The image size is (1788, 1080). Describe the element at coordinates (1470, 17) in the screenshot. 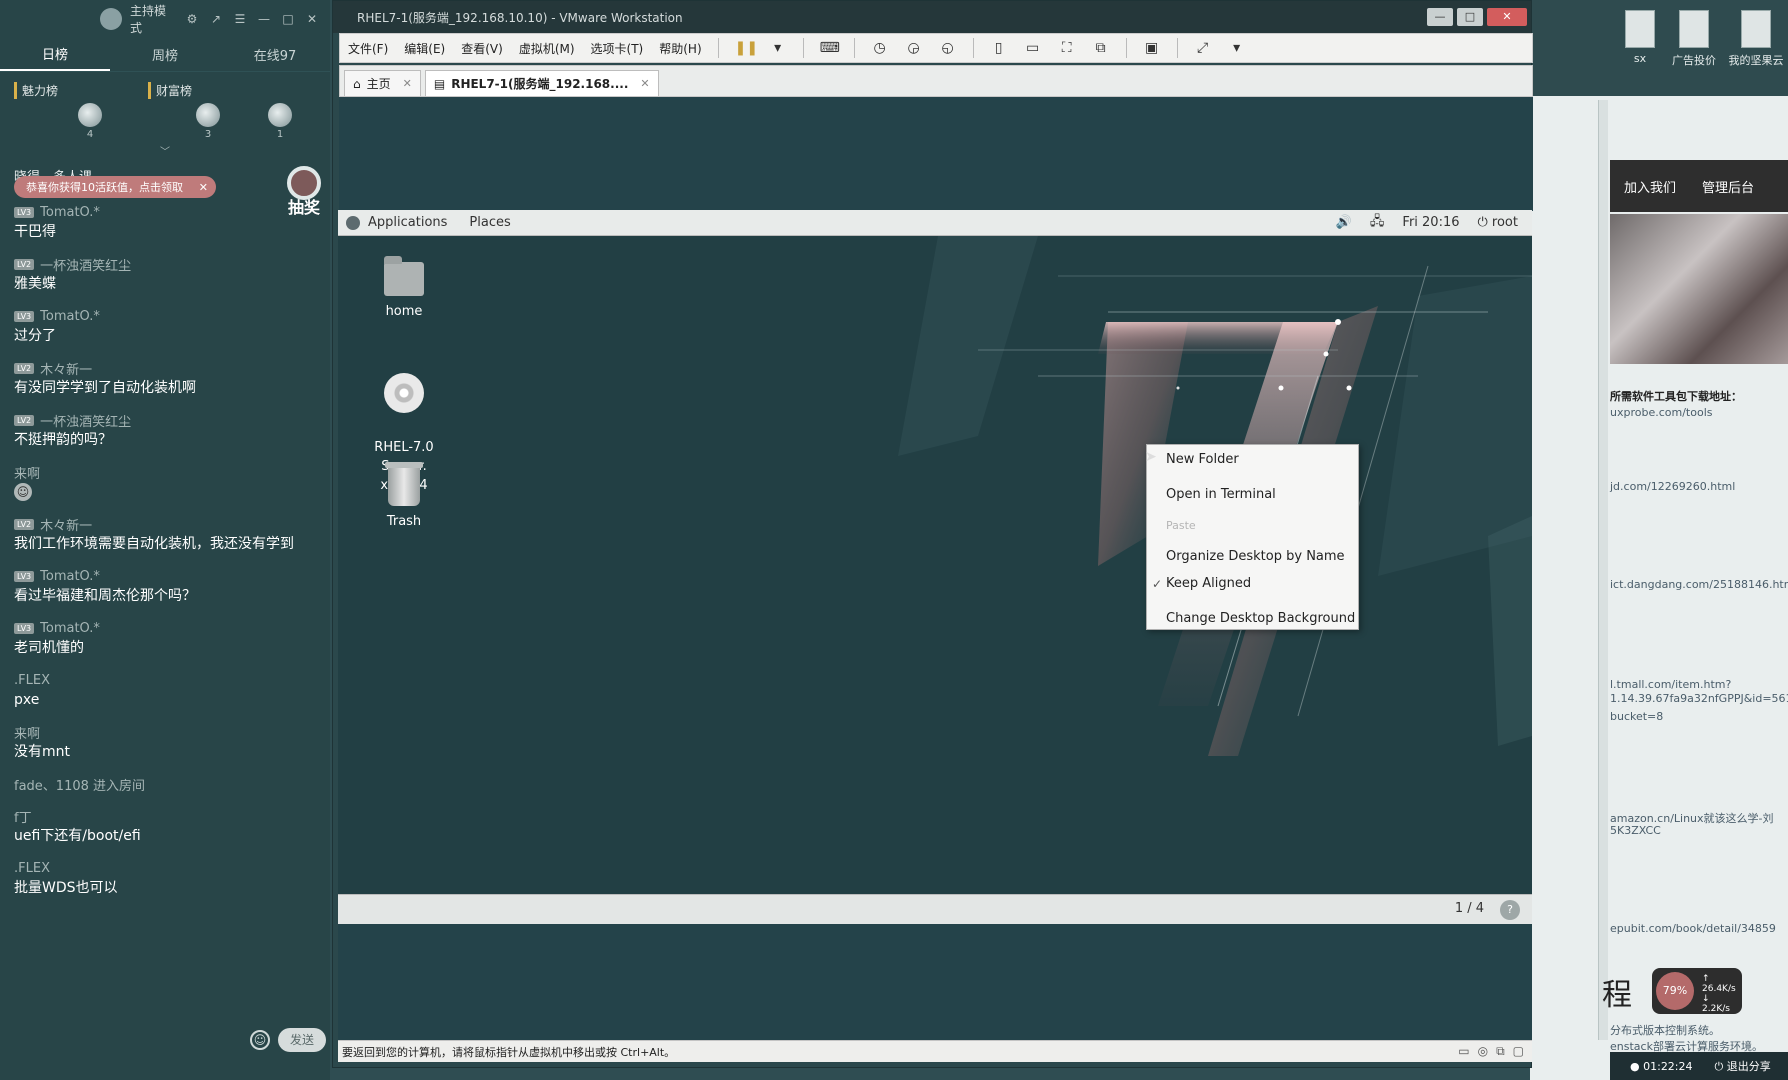

I see `maximize-button: □` at that location.